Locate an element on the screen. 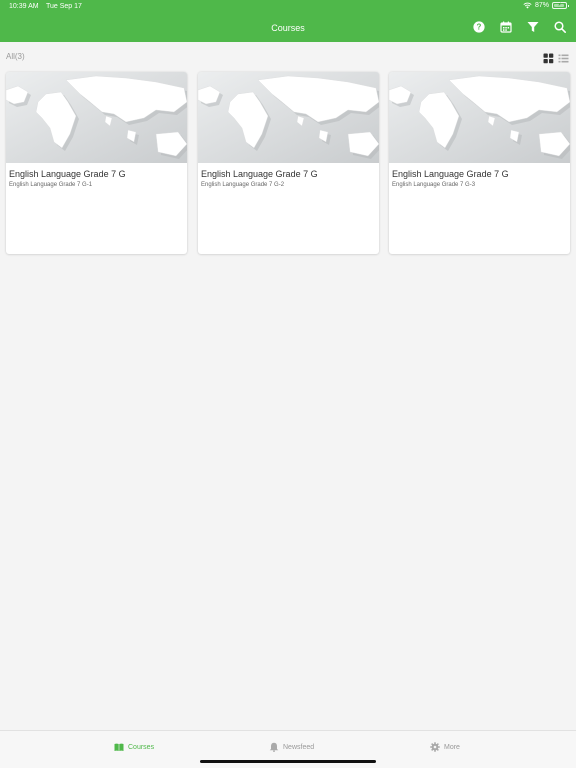 The width and height of the screenshot is (576, 768). gear-icon is located at coordinates (435, 747).